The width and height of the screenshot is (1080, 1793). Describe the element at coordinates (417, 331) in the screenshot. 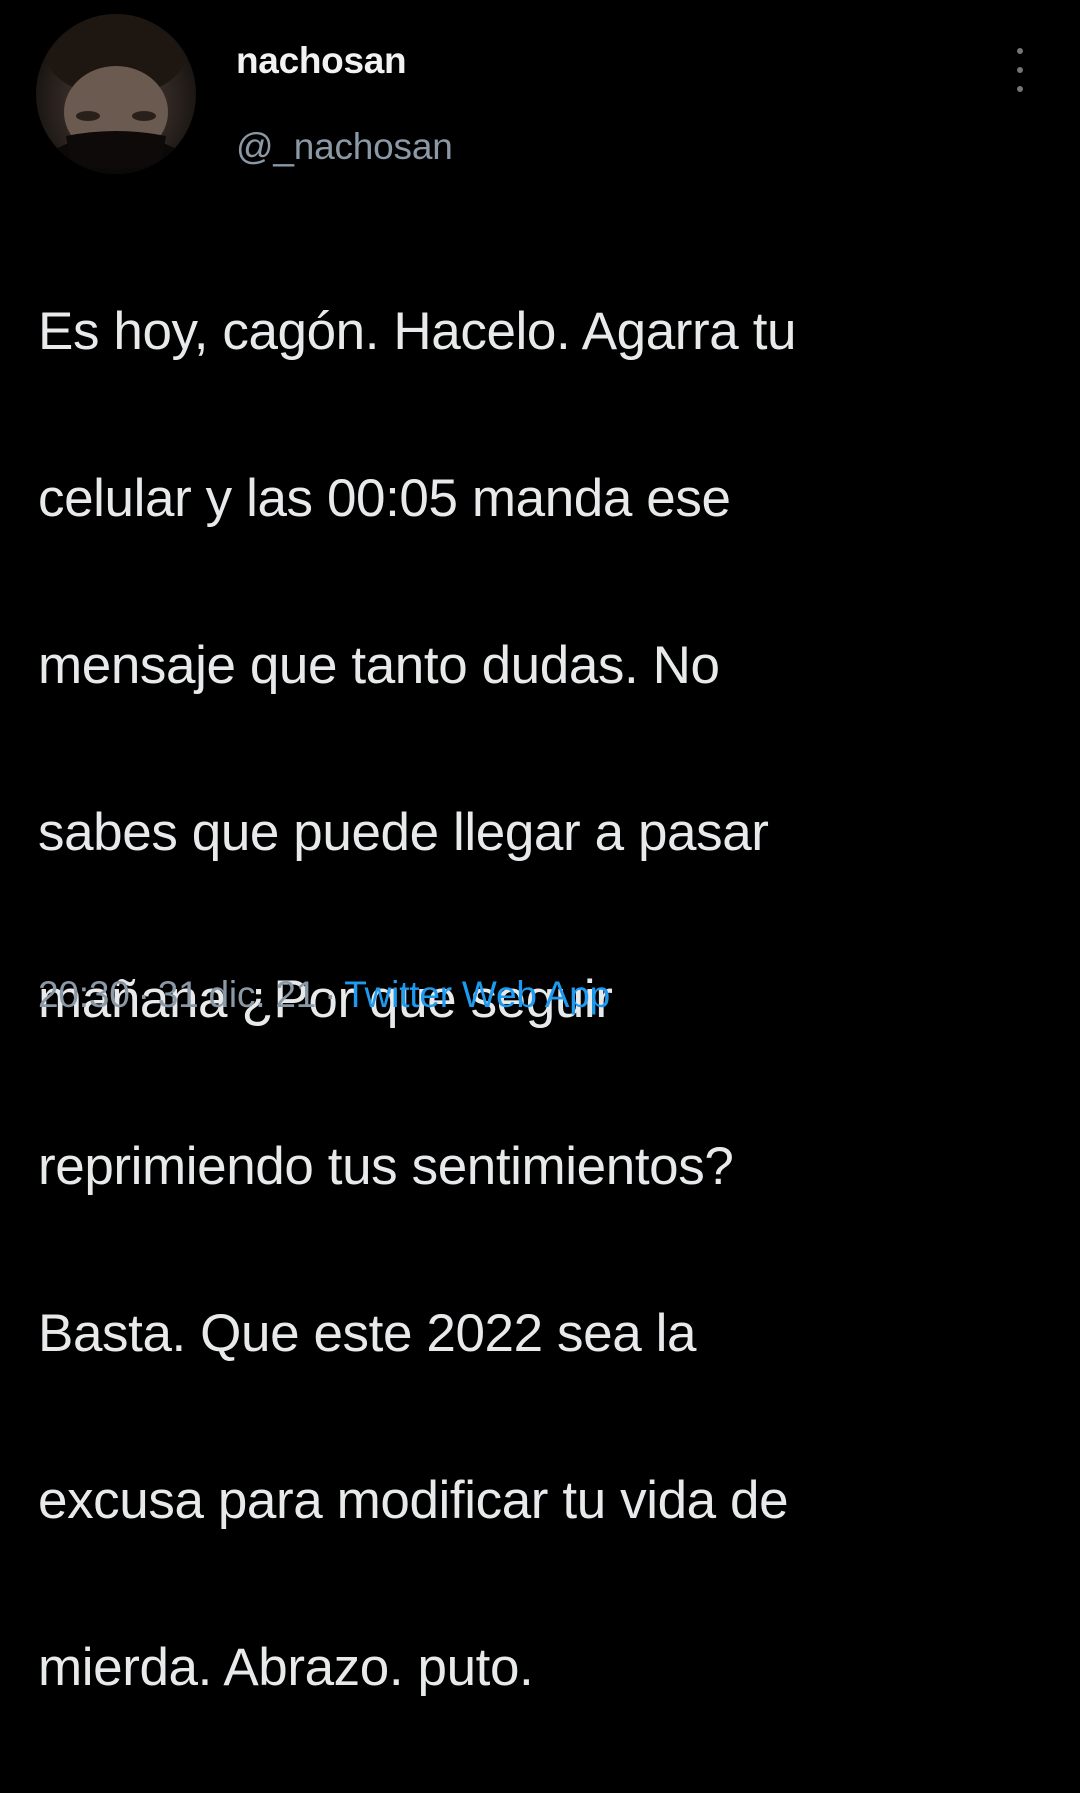

I see `tweet-text-line: Es hoy, cagón. Hacelo. Agarra tu` at that location.